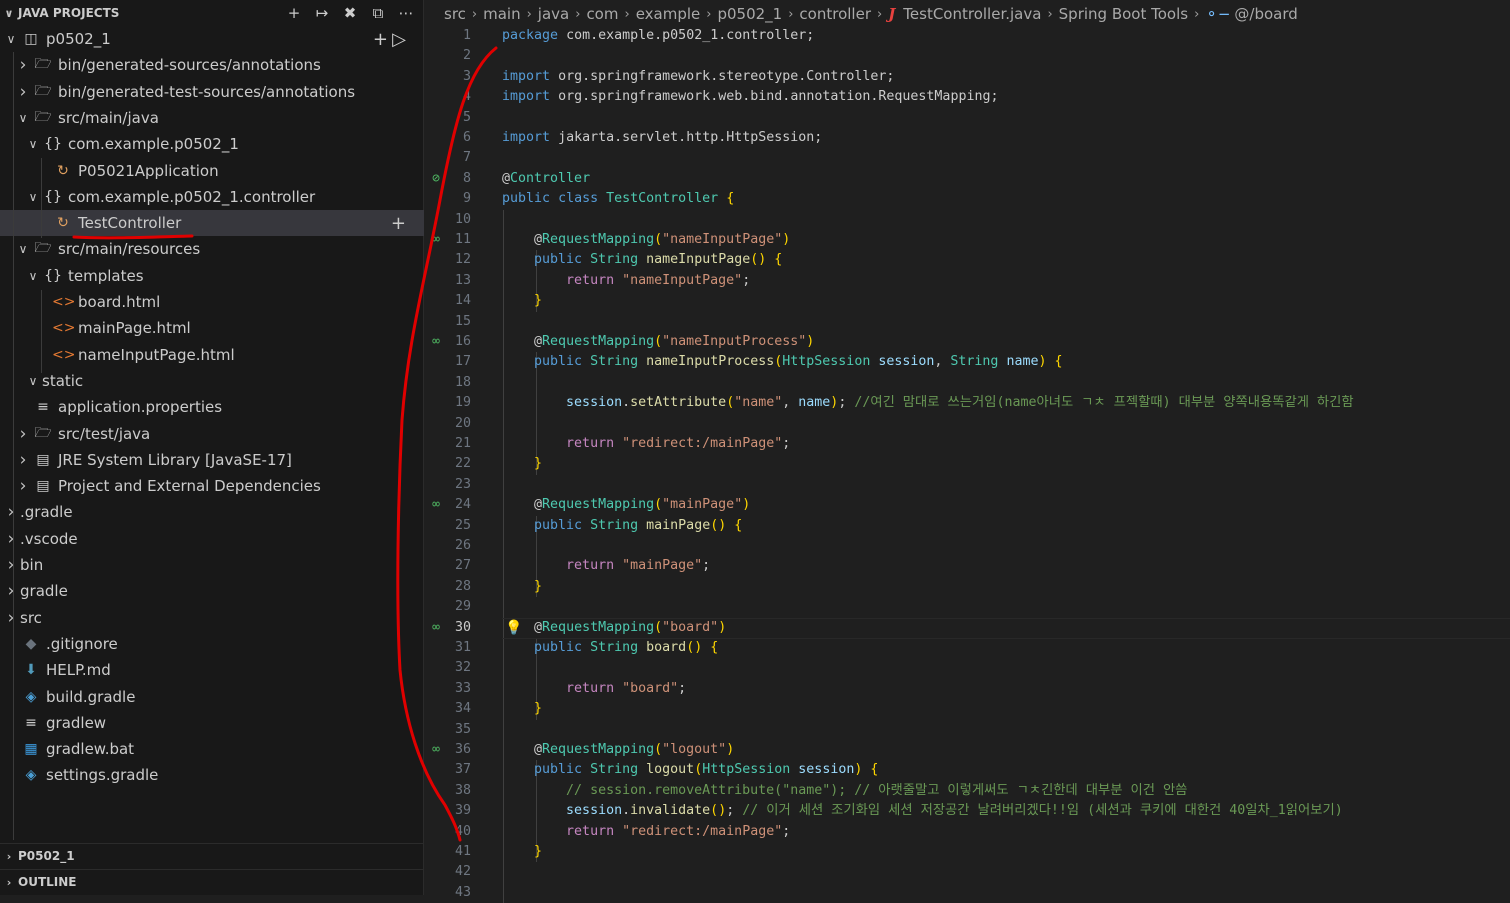 Image resolution: width=1510 pixels, height=903 pixels. What do you see at coordinates (212, 223) in the screenshot?
I see `tree-item-testcontroller: ↻ TestController +` at bounding box center [212, 223].